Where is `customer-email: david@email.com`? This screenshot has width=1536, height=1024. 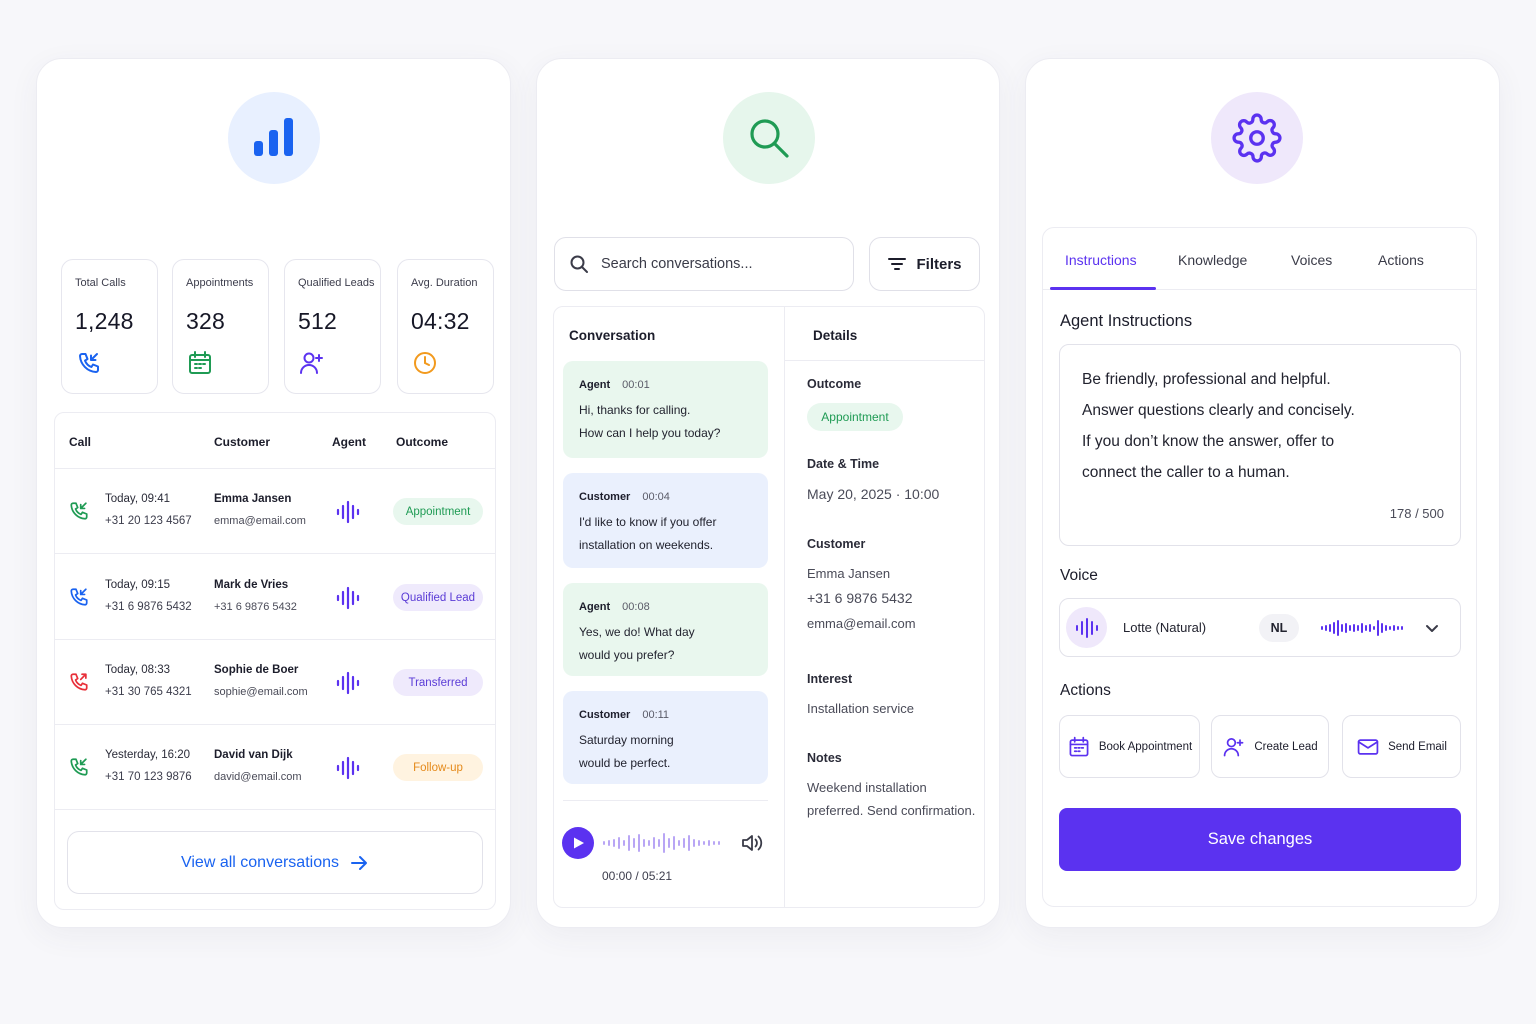 customer-email: david@email.com is located at coordinates (258, 777).